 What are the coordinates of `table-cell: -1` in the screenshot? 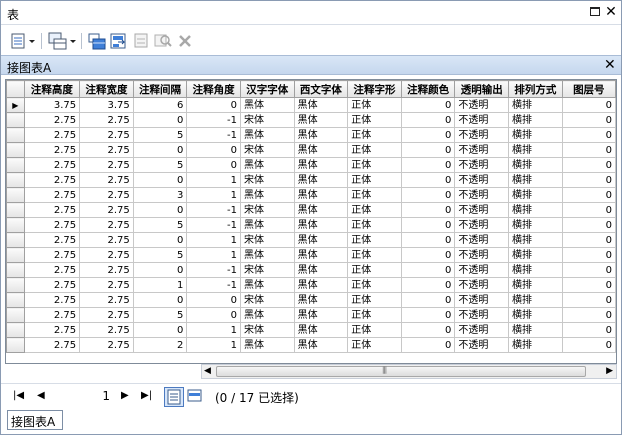 It's located at (213, 135).